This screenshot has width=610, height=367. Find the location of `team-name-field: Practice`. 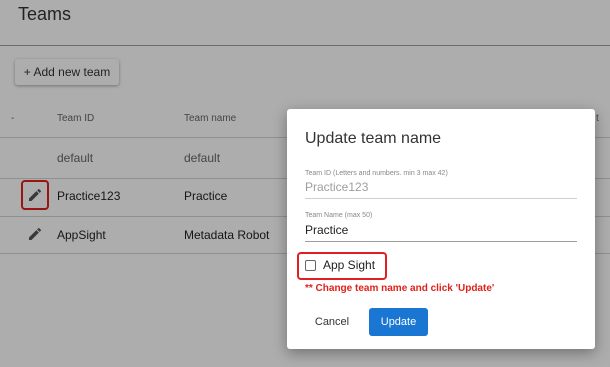

team-name-field: Practice is located at coordinates (326, 230).